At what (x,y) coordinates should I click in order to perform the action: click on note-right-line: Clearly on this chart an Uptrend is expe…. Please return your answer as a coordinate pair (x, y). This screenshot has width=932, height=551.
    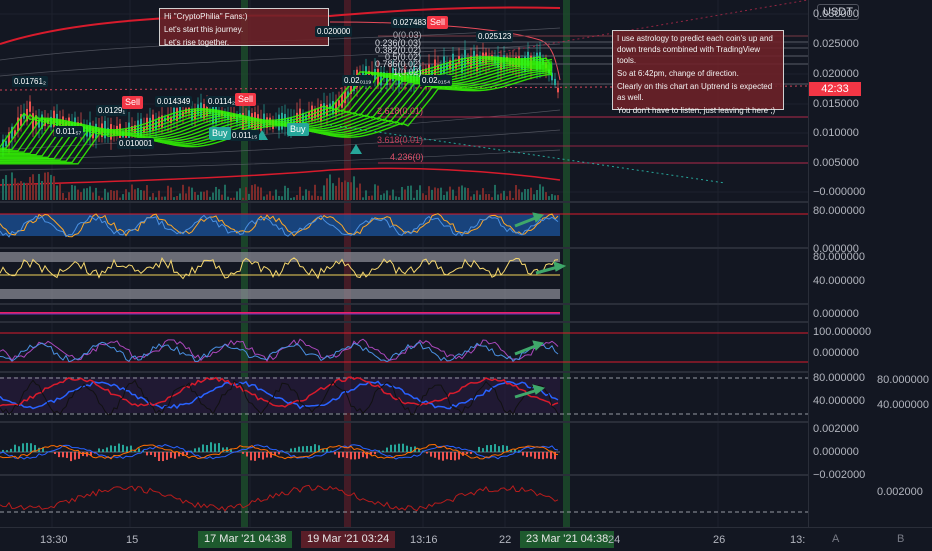
    Looking at the image, I should click on (698, 92).